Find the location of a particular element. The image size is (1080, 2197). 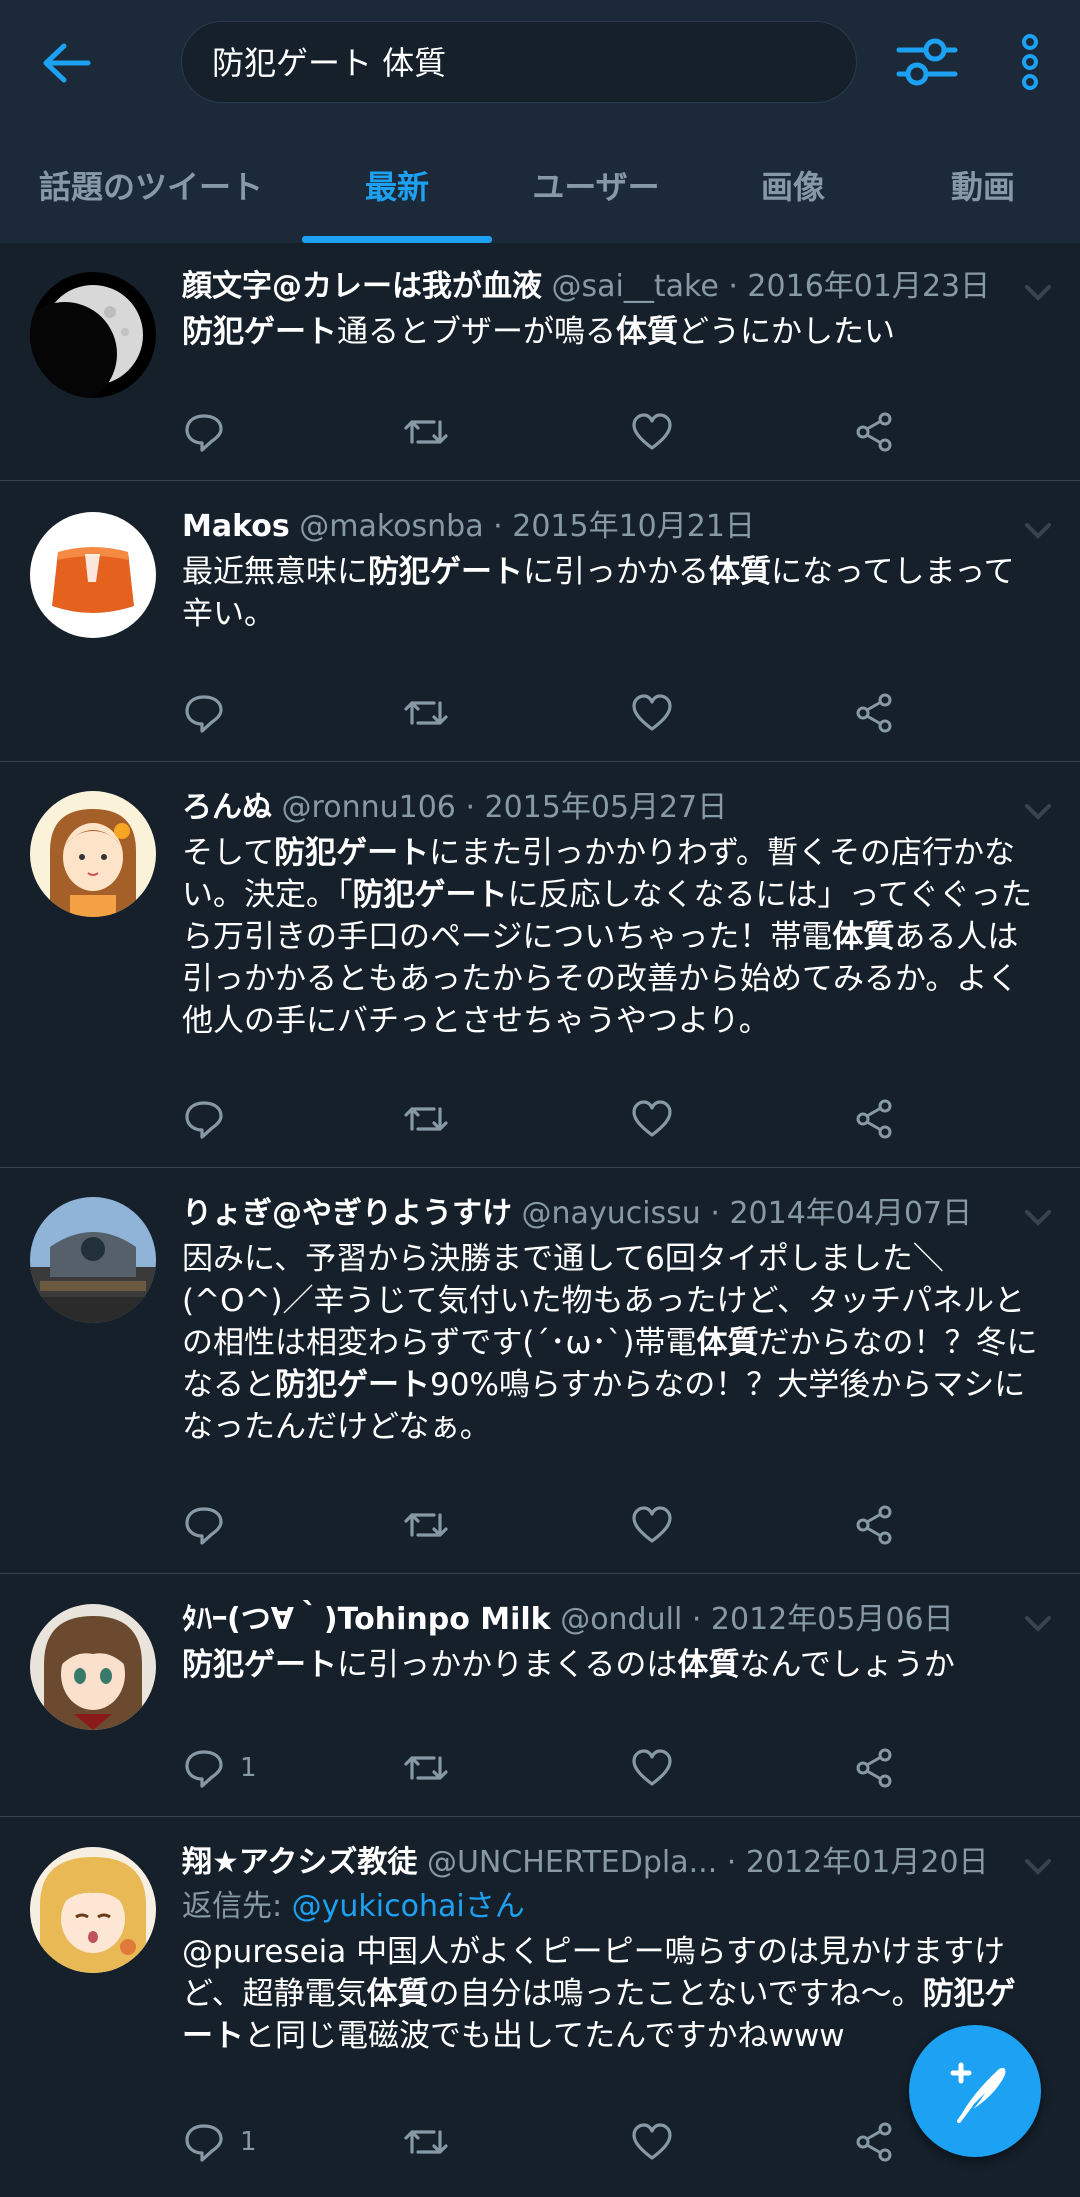

author-name: ろんぬ is located at coordinates (227, 807).